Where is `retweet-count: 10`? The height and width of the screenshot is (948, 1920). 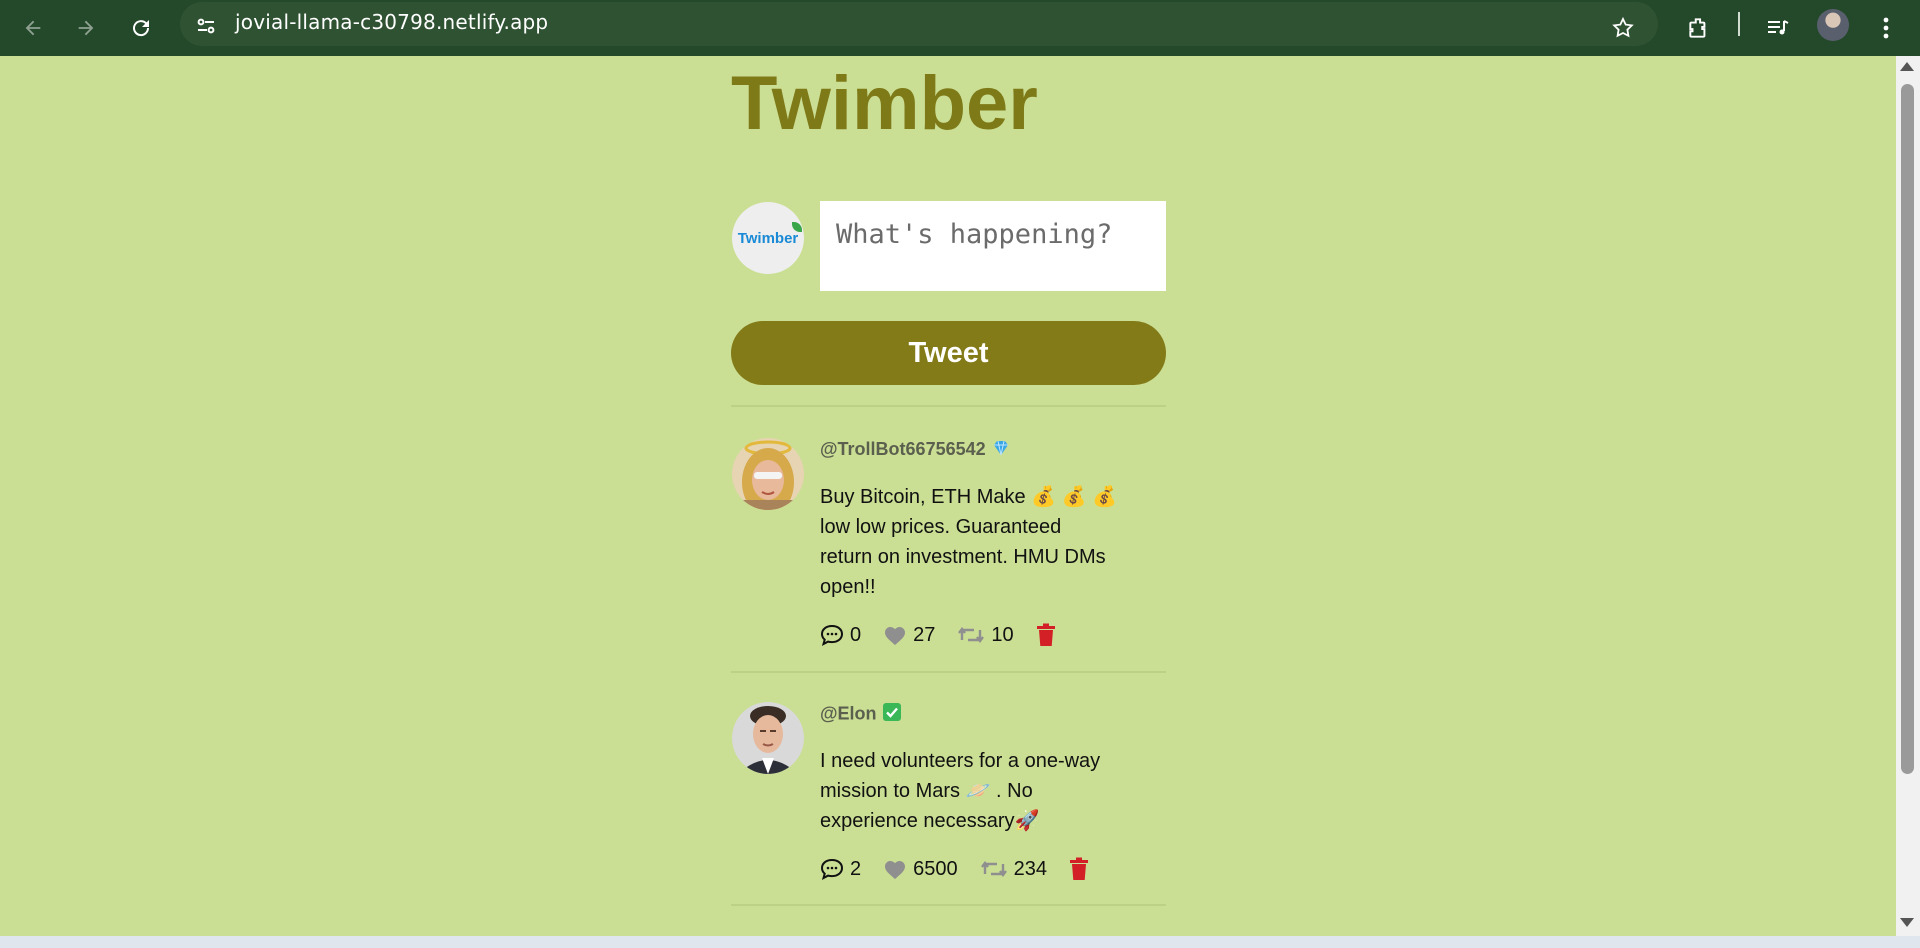 retweet-count: 10 is located at coordinates (1002, 634).